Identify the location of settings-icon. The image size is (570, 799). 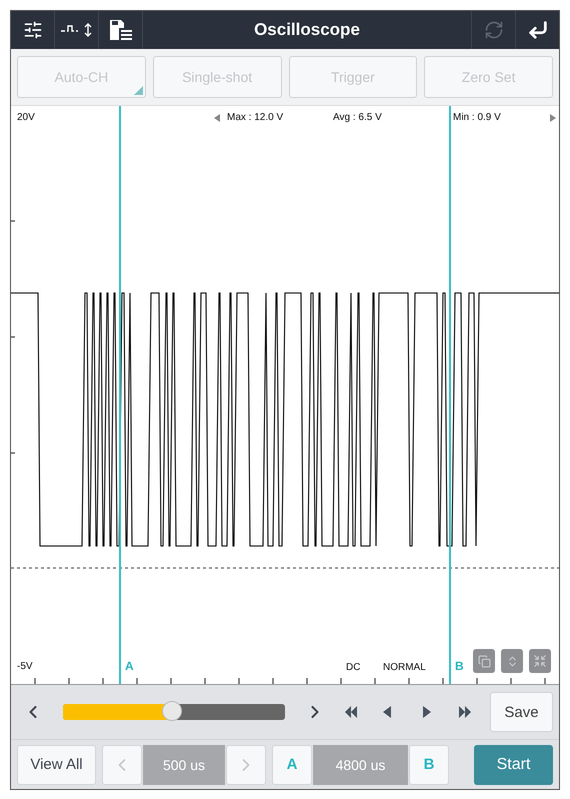
(32, 30).